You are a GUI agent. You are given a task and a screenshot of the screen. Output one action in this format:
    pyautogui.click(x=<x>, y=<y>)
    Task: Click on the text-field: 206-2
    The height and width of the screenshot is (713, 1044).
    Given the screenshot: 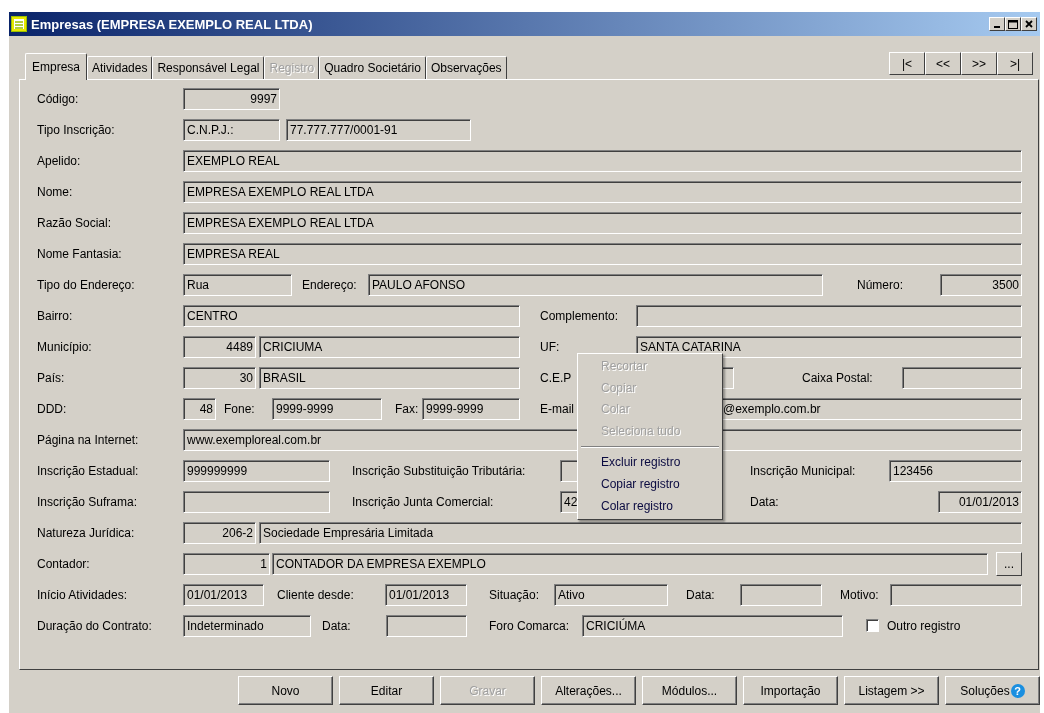 What is the action you would take?
    pyautogui.click(x=219, y=532)
    